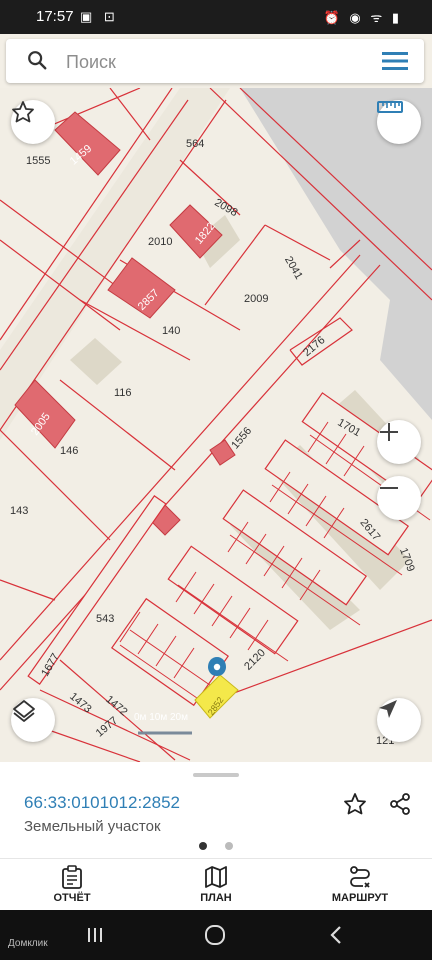  Describe the element at coordinates (229, 846) in the screenshot. I see `page-dot` at that location.